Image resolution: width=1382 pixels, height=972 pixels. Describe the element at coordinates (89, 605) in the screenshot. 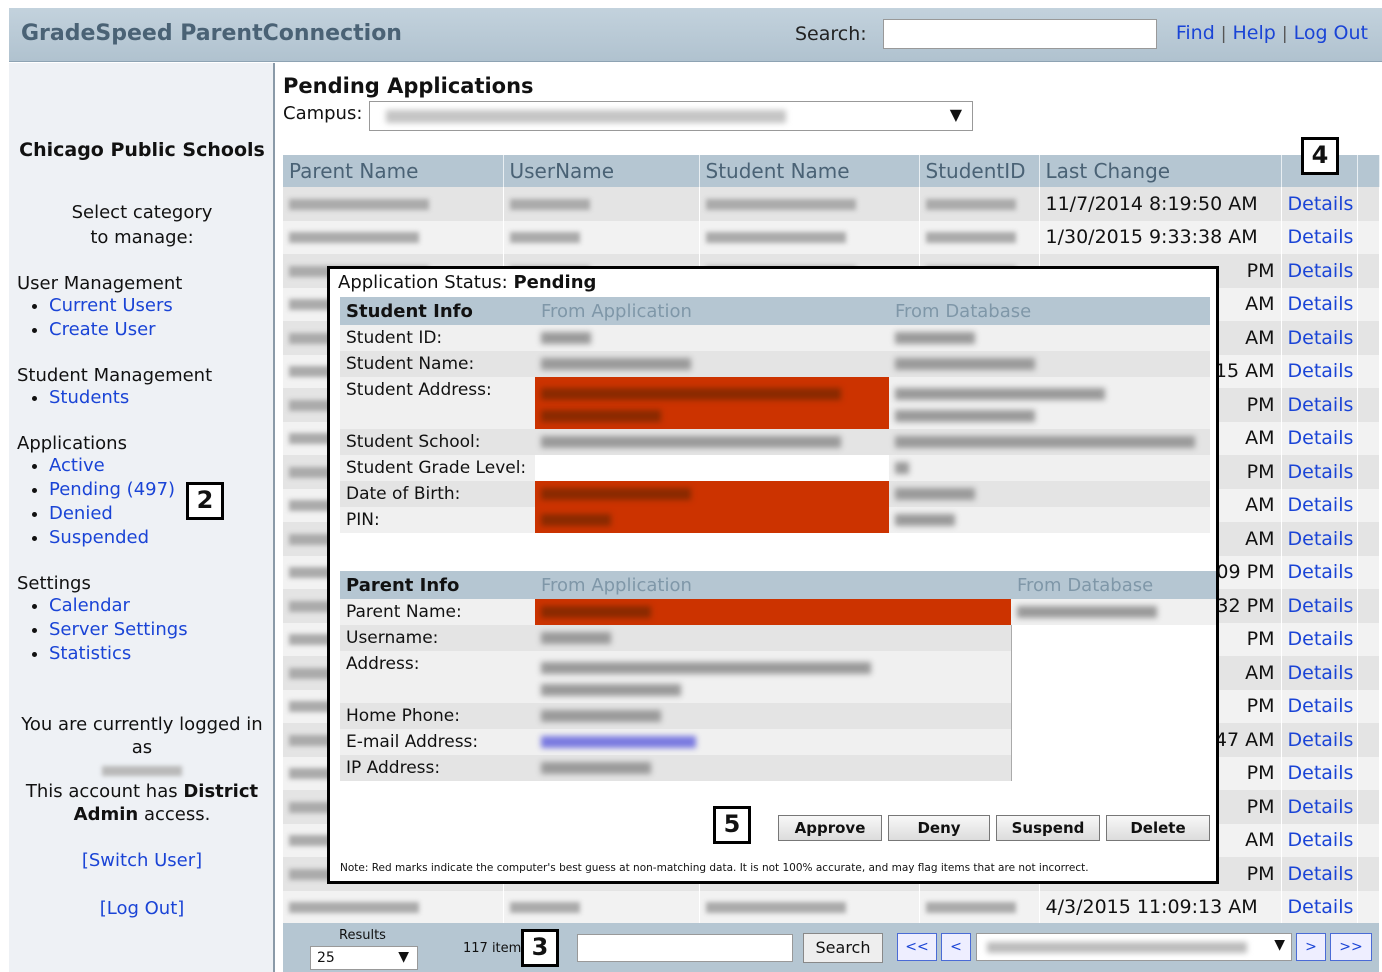

I see `sidebar-item-calendar: Calendar` at that location.